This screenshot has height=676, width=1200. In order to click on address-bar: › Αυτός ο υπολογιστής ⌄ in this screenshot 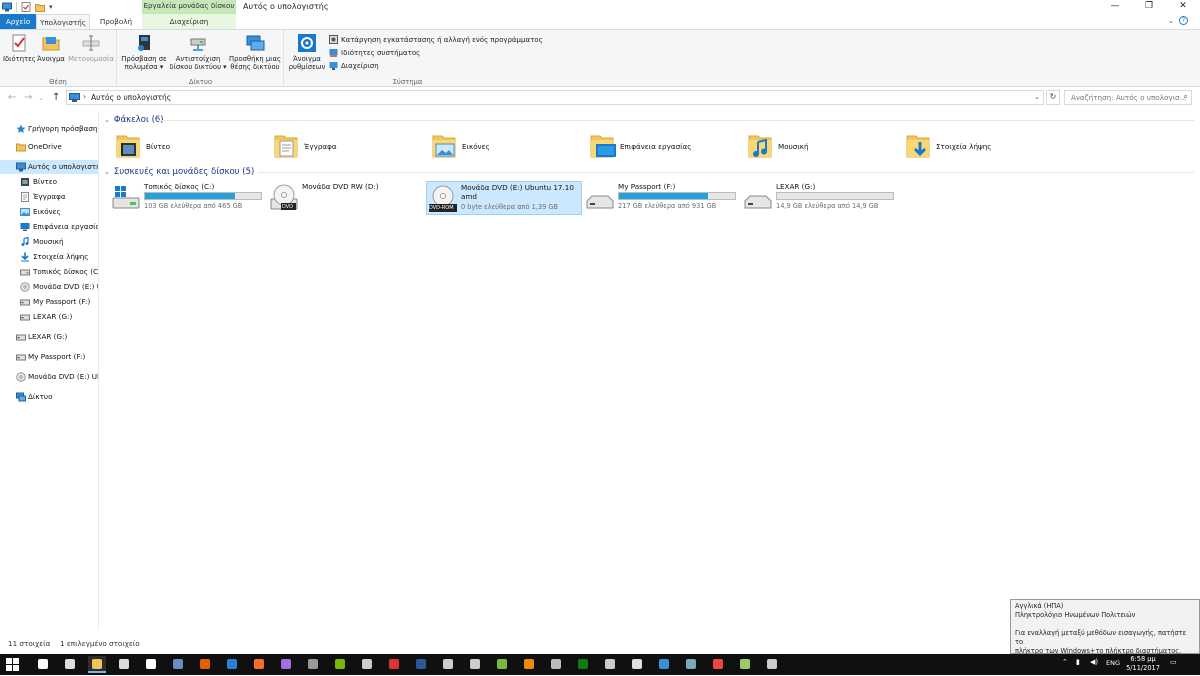, I will do `click(555, 97)`.